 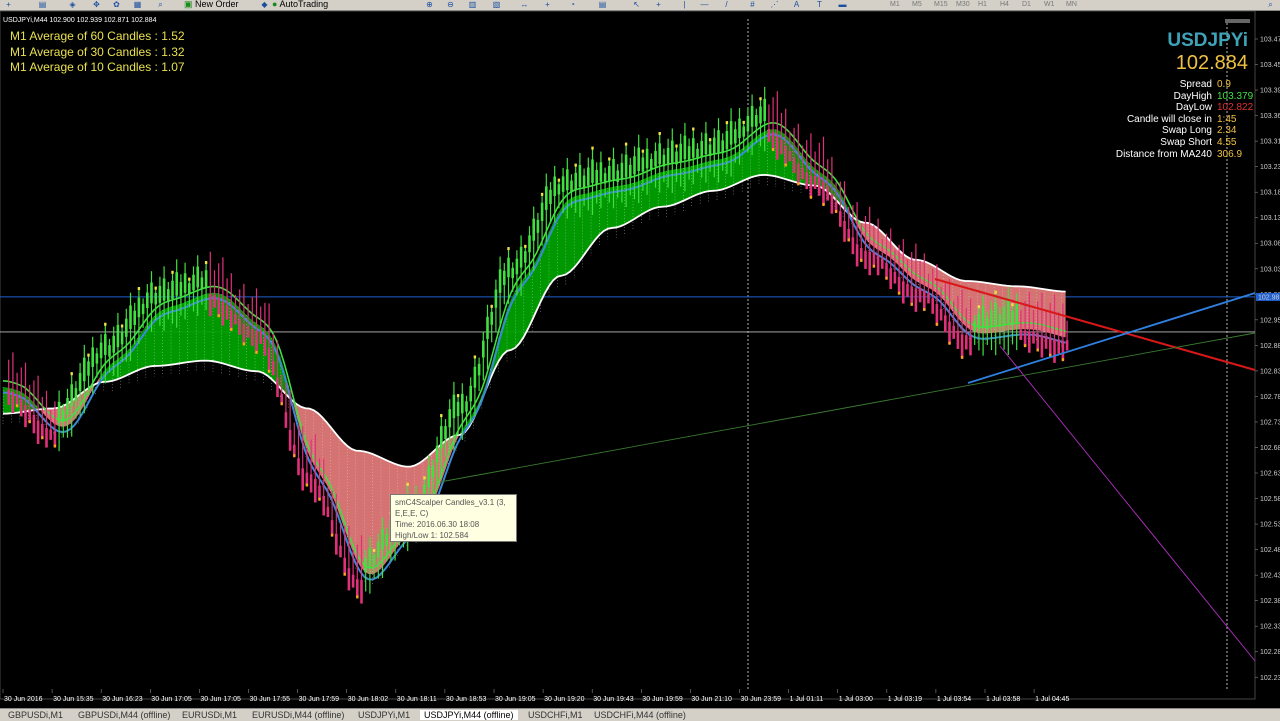 I want to click on timeframe-d1: D1, so click(x=1026, y=5).